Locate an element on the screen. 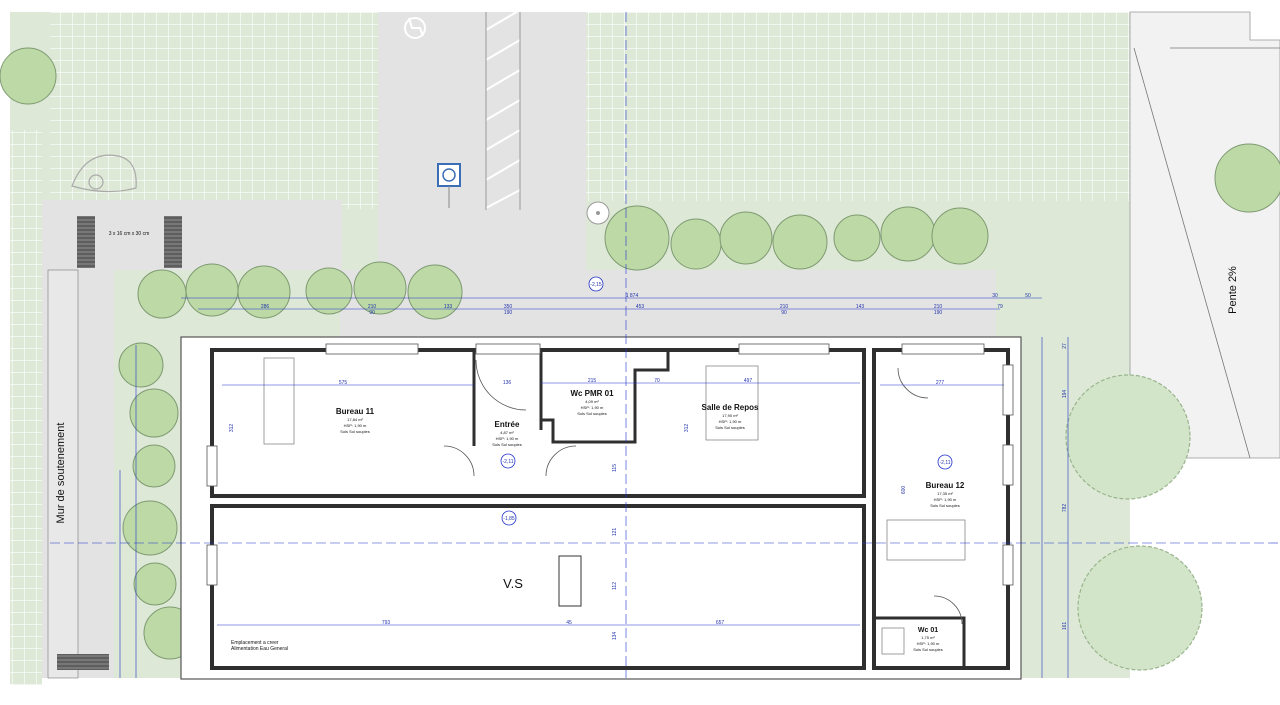  room-repos-hsp: HSP: 1,90 m is located at coordinates (730, 421).